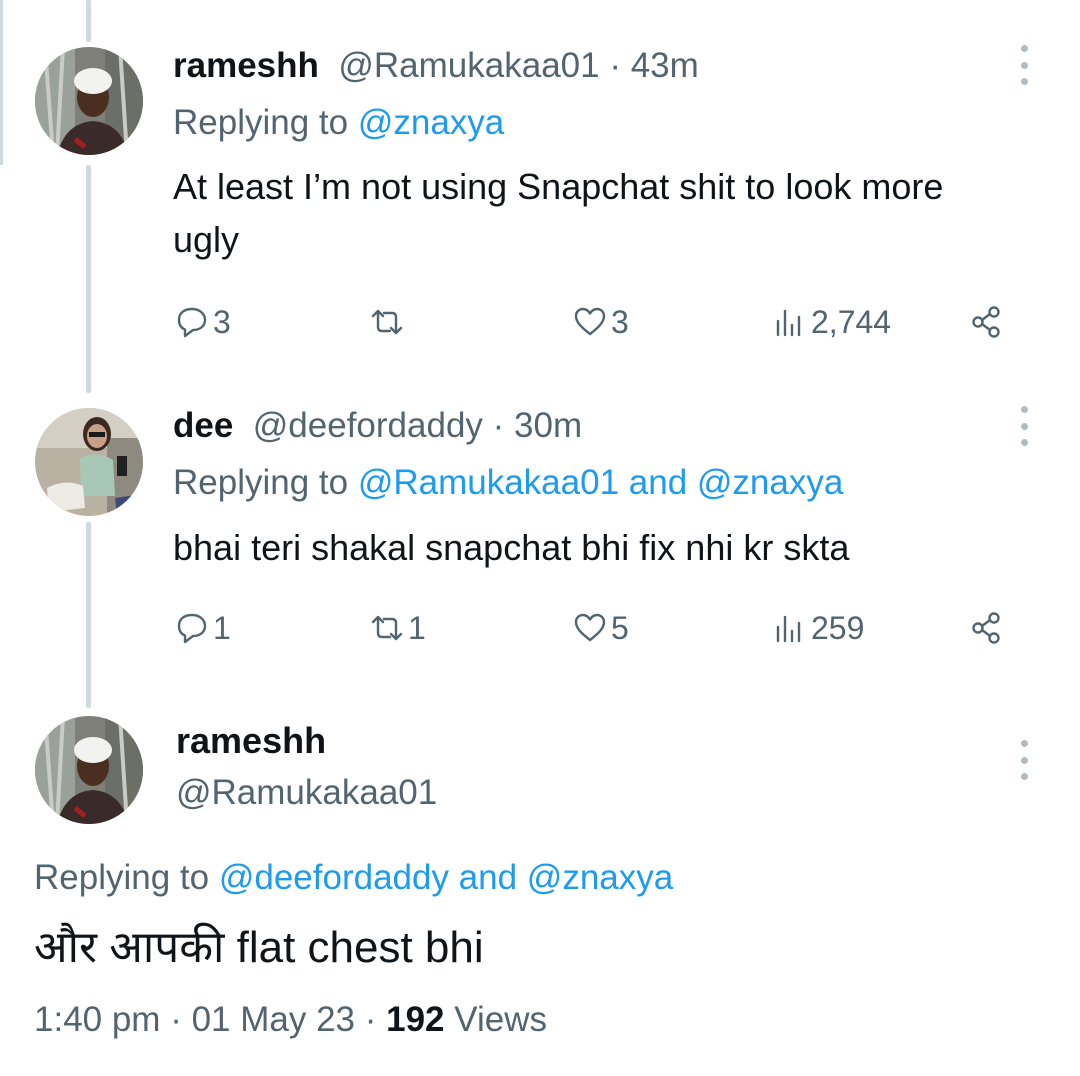 This screenshot has width=1080, height=1076. I want to click on reply-button: 1, so click(203, 628).